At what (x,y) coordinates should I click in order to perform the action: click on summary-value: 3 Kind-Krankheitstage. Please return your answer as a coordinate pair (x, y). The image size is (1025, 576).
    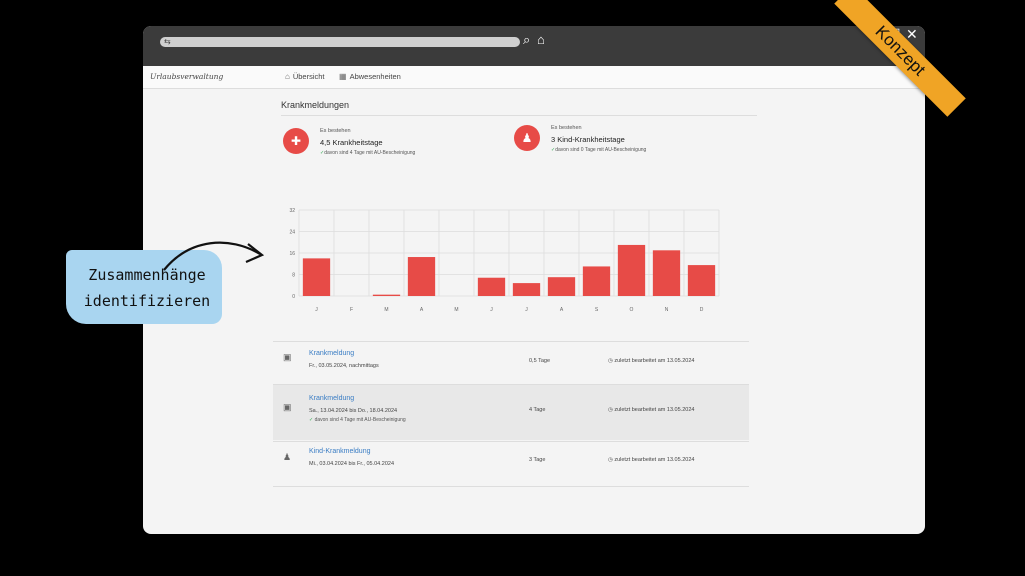
    Looking at the image, I should click on (588, 139).